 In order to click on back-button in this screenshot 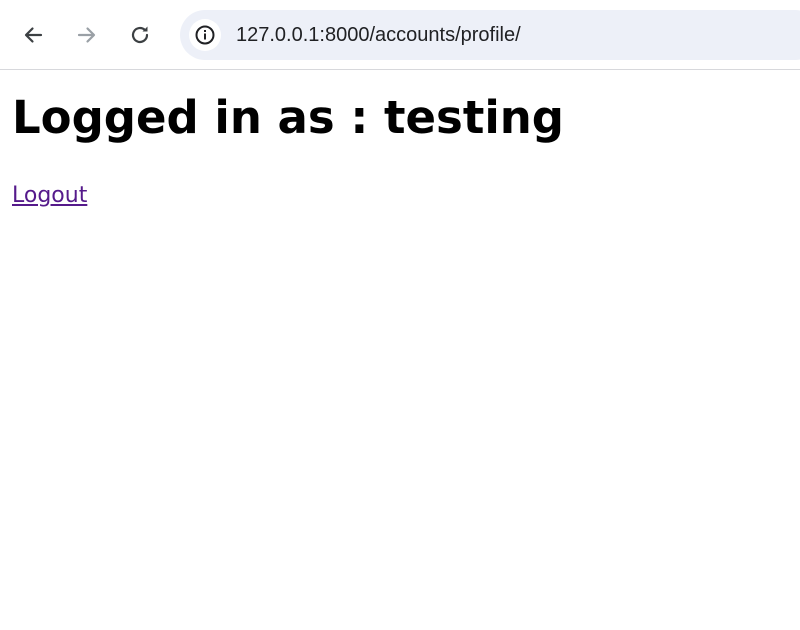, I will do `click(33, 35)`.